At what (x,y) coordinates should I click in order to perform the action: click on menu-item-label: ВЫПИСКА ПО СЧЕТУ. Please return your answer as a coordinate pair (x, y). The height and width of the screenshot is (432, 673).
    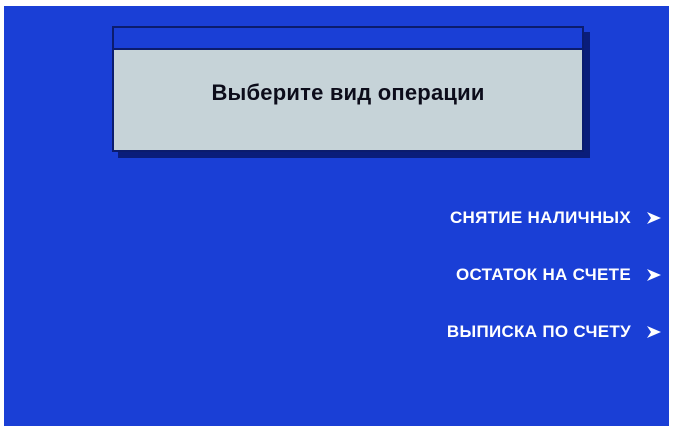
    Looking at the image, I should click on (538, 331).